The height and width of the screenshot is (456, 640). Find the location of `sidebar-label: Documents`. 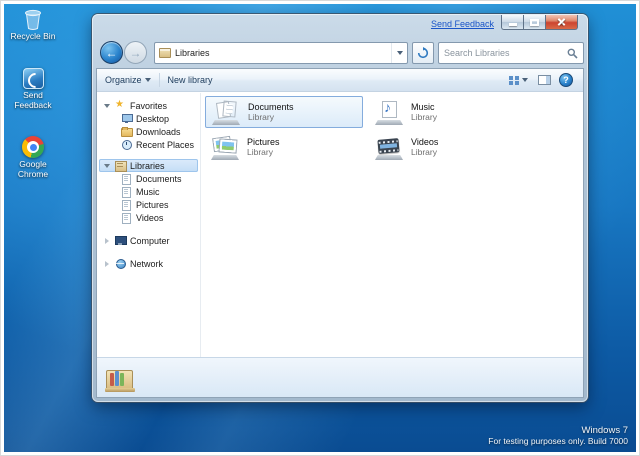

sidebar-label: Documents is located at coordinates (159, 178).